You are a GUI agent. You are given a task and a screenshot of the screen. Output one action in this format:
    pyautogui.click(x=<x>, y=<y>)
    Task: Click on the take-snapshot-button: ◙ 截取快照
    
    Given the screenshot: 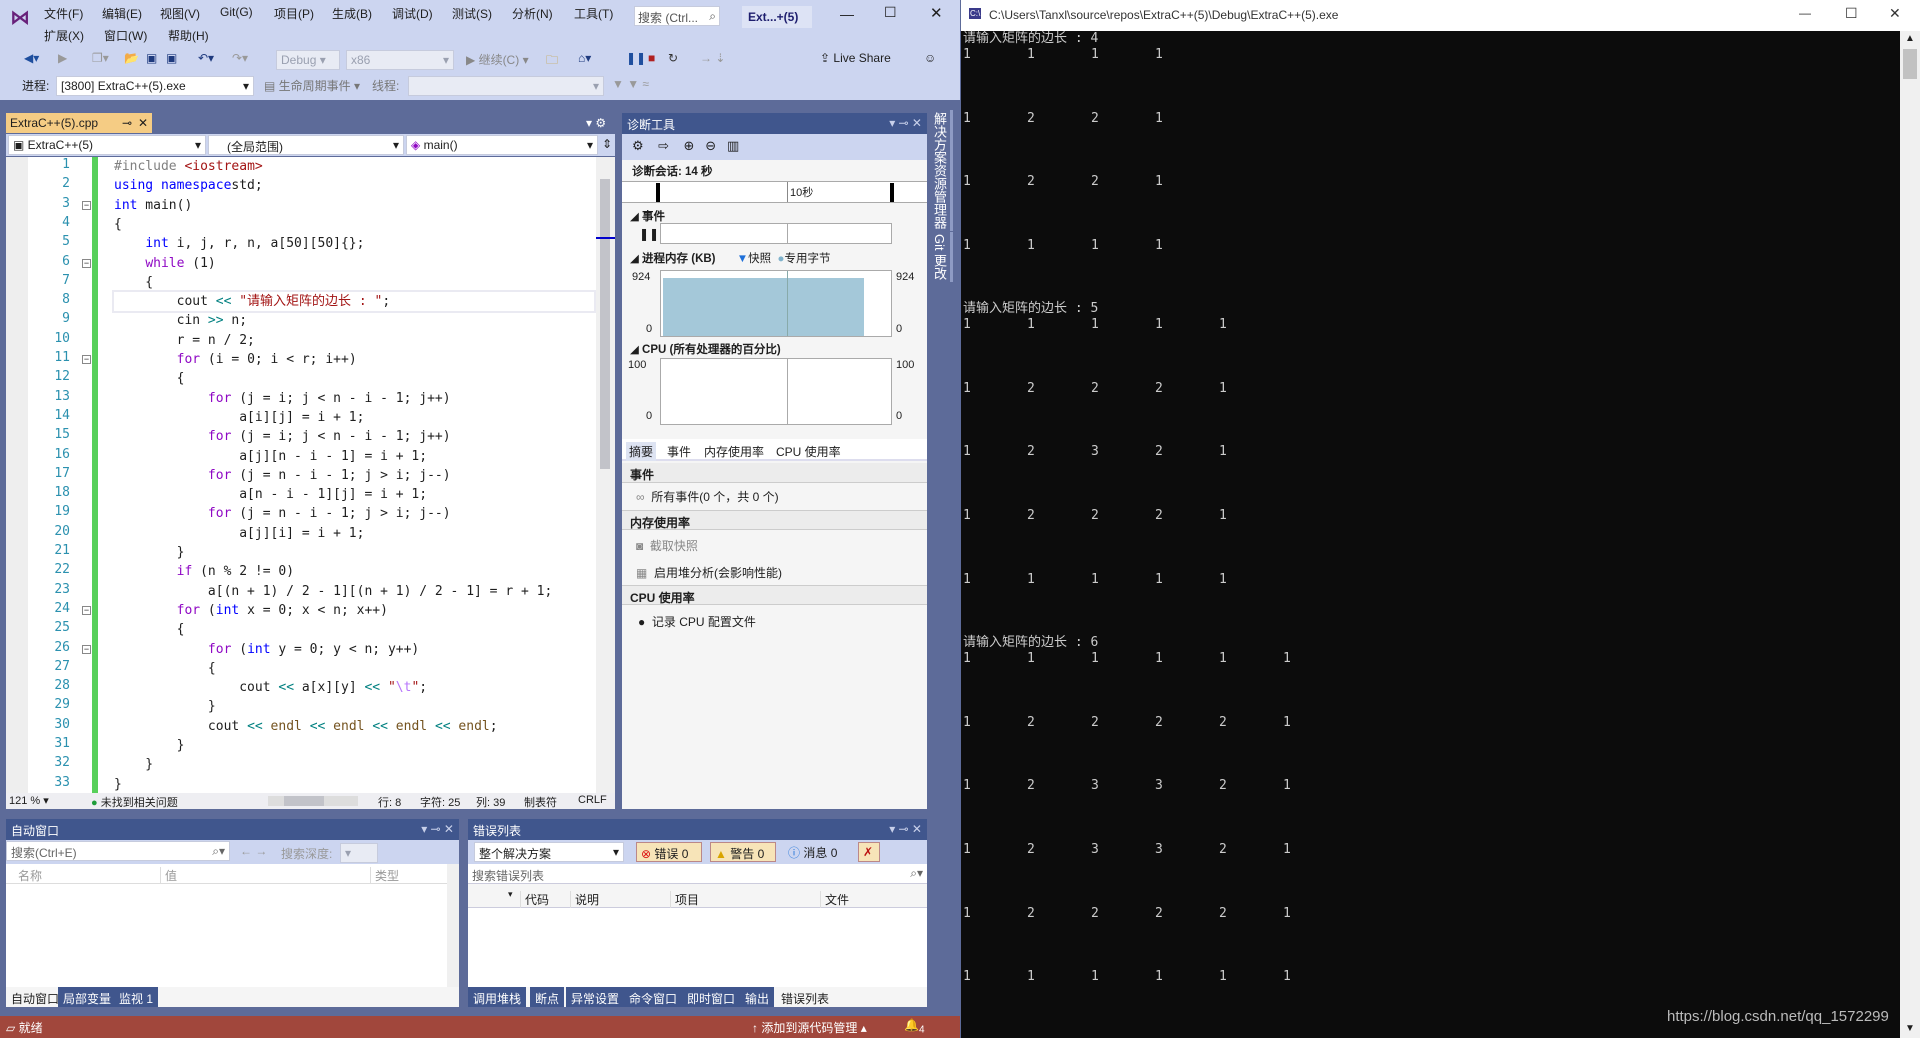 What is the action you would take?
    pyautogui.click(x=667, y=545)
    